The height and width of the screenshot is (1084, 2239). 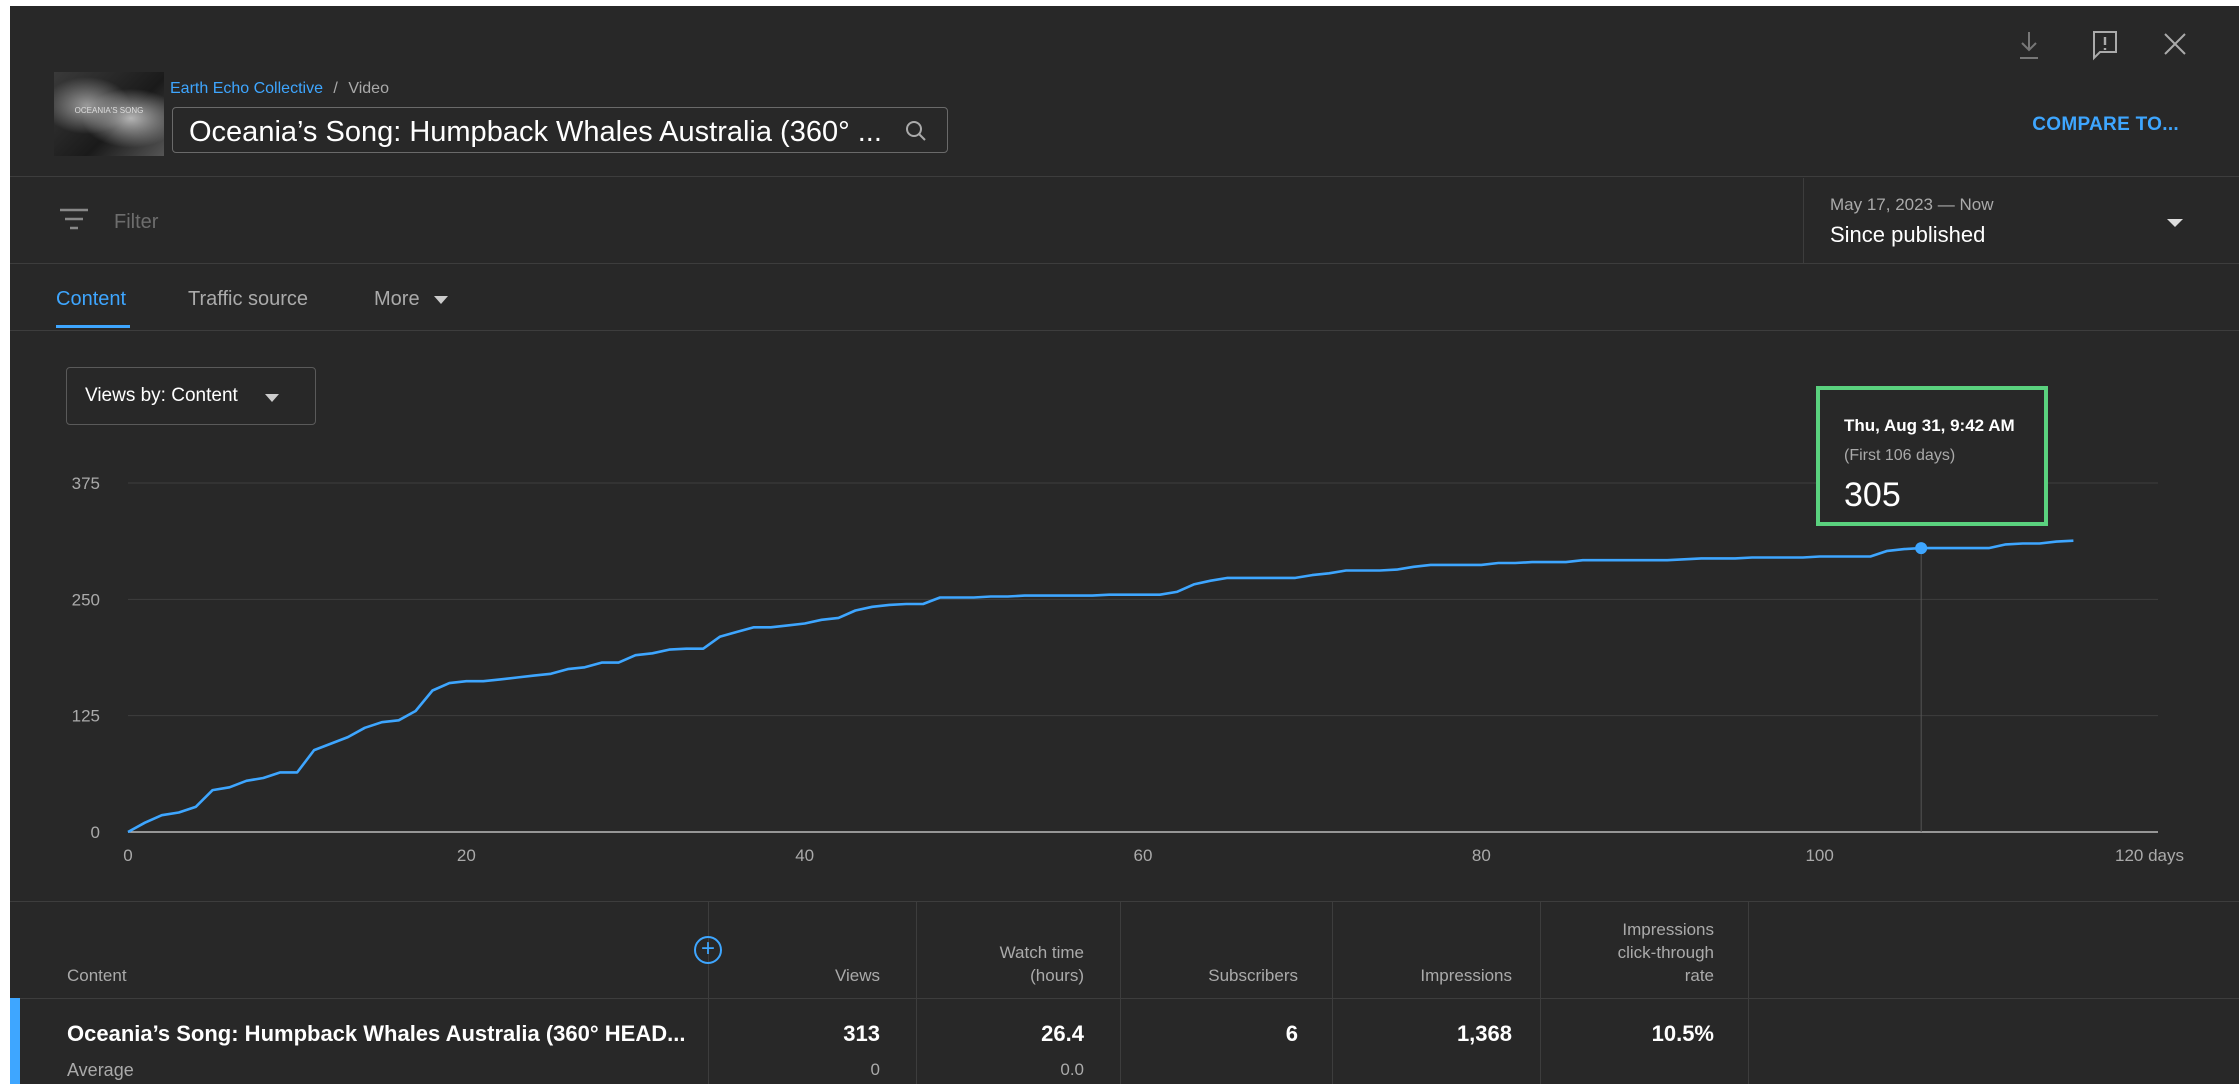 I want to click on y-tick-label: 250, so click(x=86, y=599).